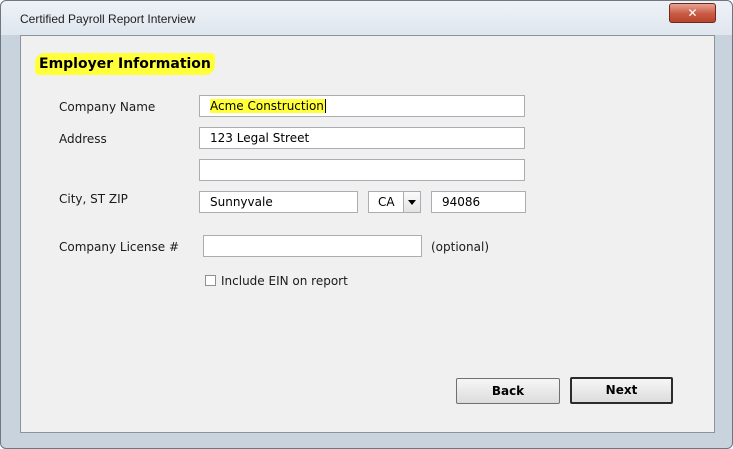 The width and height of the screenshot is (733, 449). I want to click on company-name-value: Acme Construction, so click(268, 106).